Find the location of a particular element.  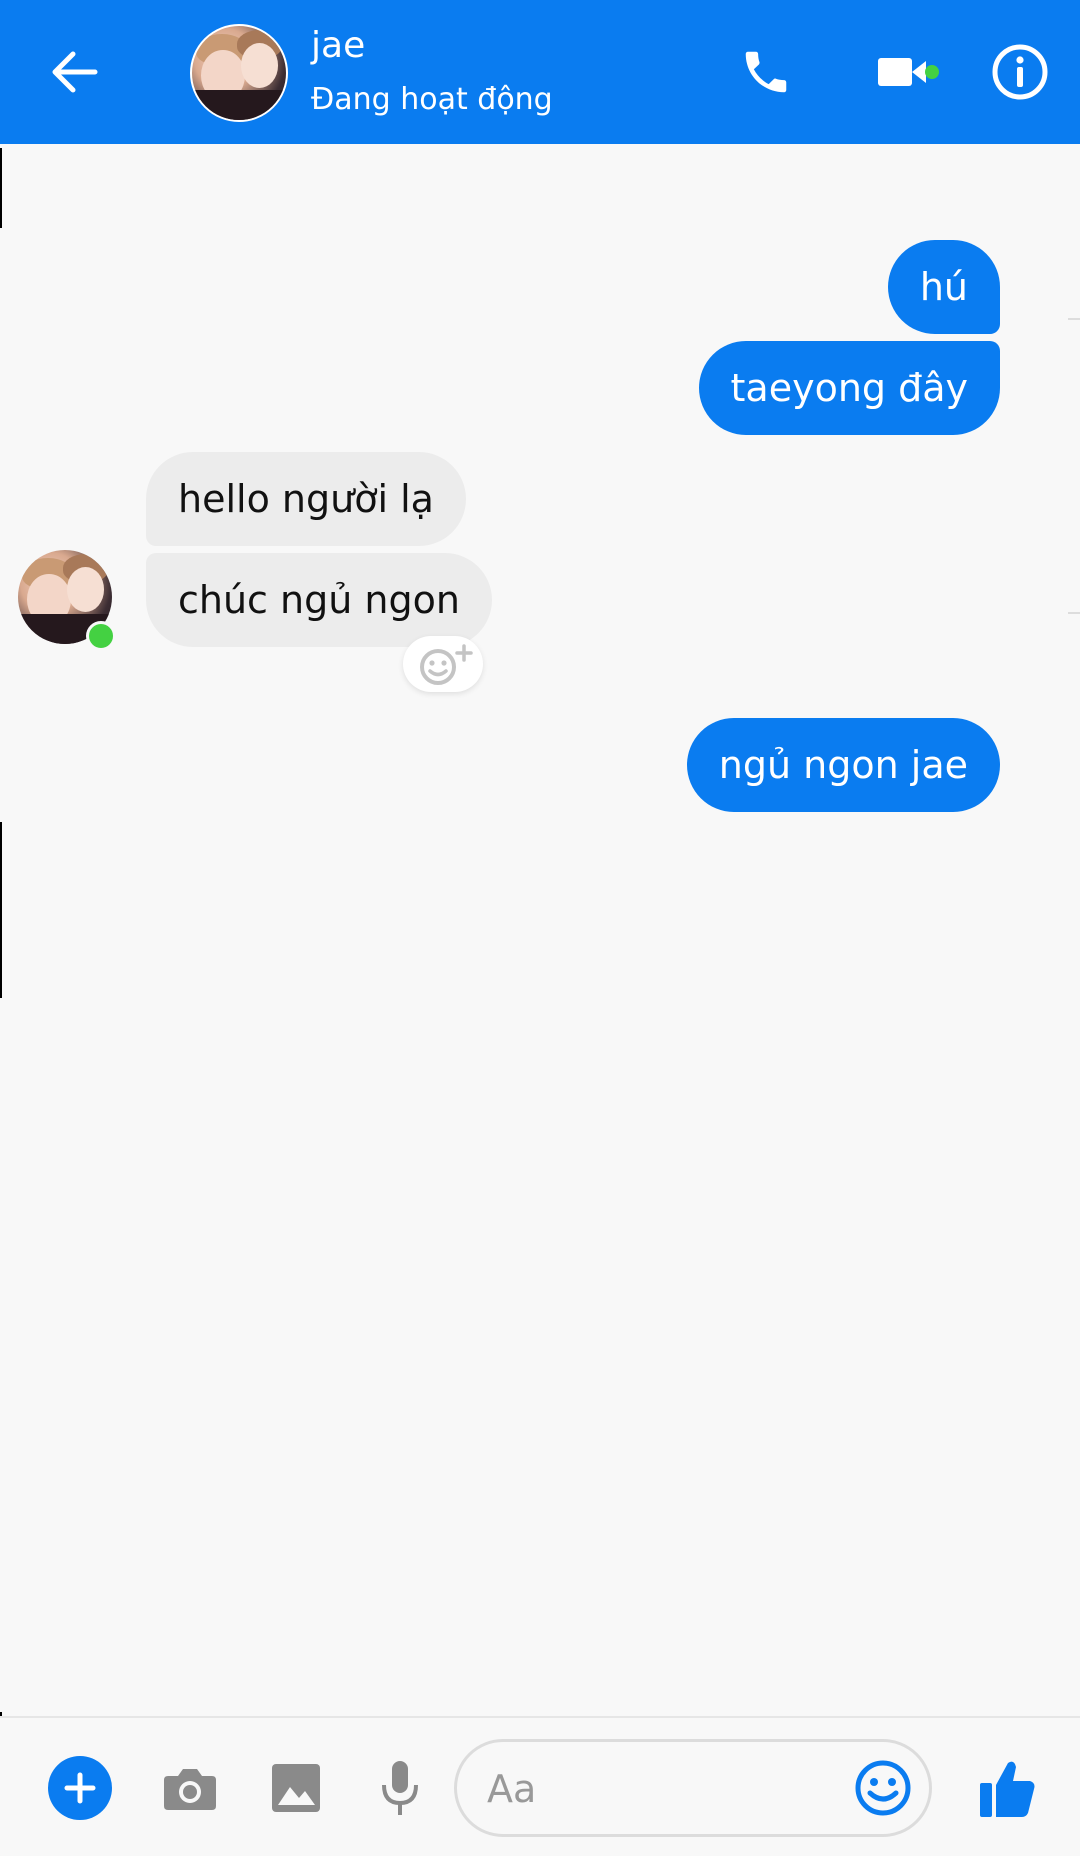

video-camera-icon is located at coordinates (902, 72).